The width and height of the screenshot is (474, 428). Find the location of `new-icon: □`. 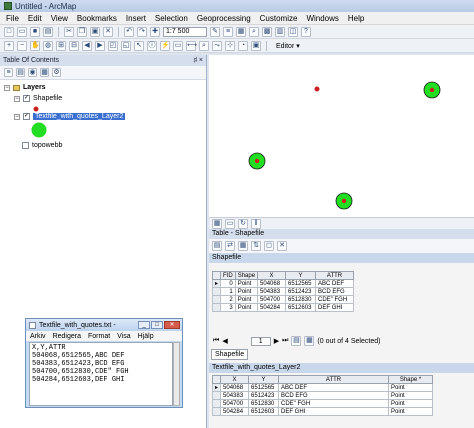

new-icon: □ is located at coordinates (9, 31).